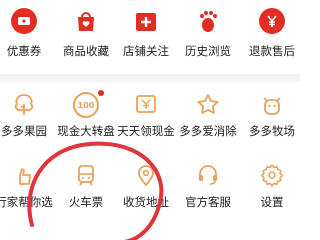 The height and width of the screenshot is (240, 320). I want to click on settings-entry: 设置, so click(272, 186).